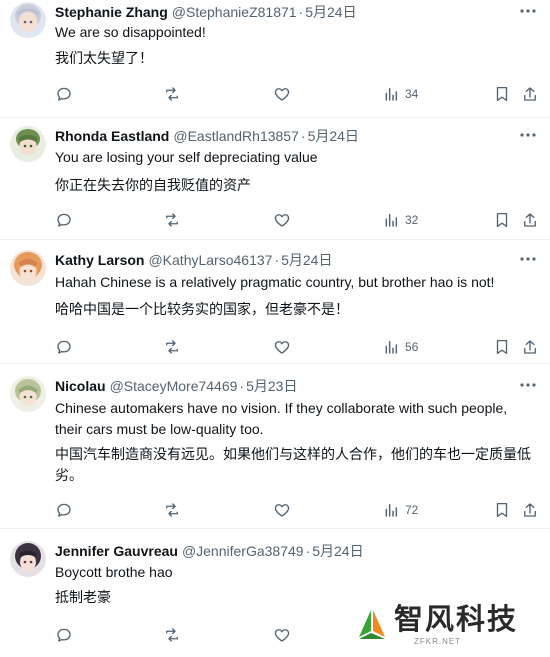  Describe the element at coordinates (116, 551) in the screenshot. I see `author-name: Jennifer Gauvreau` at that location.